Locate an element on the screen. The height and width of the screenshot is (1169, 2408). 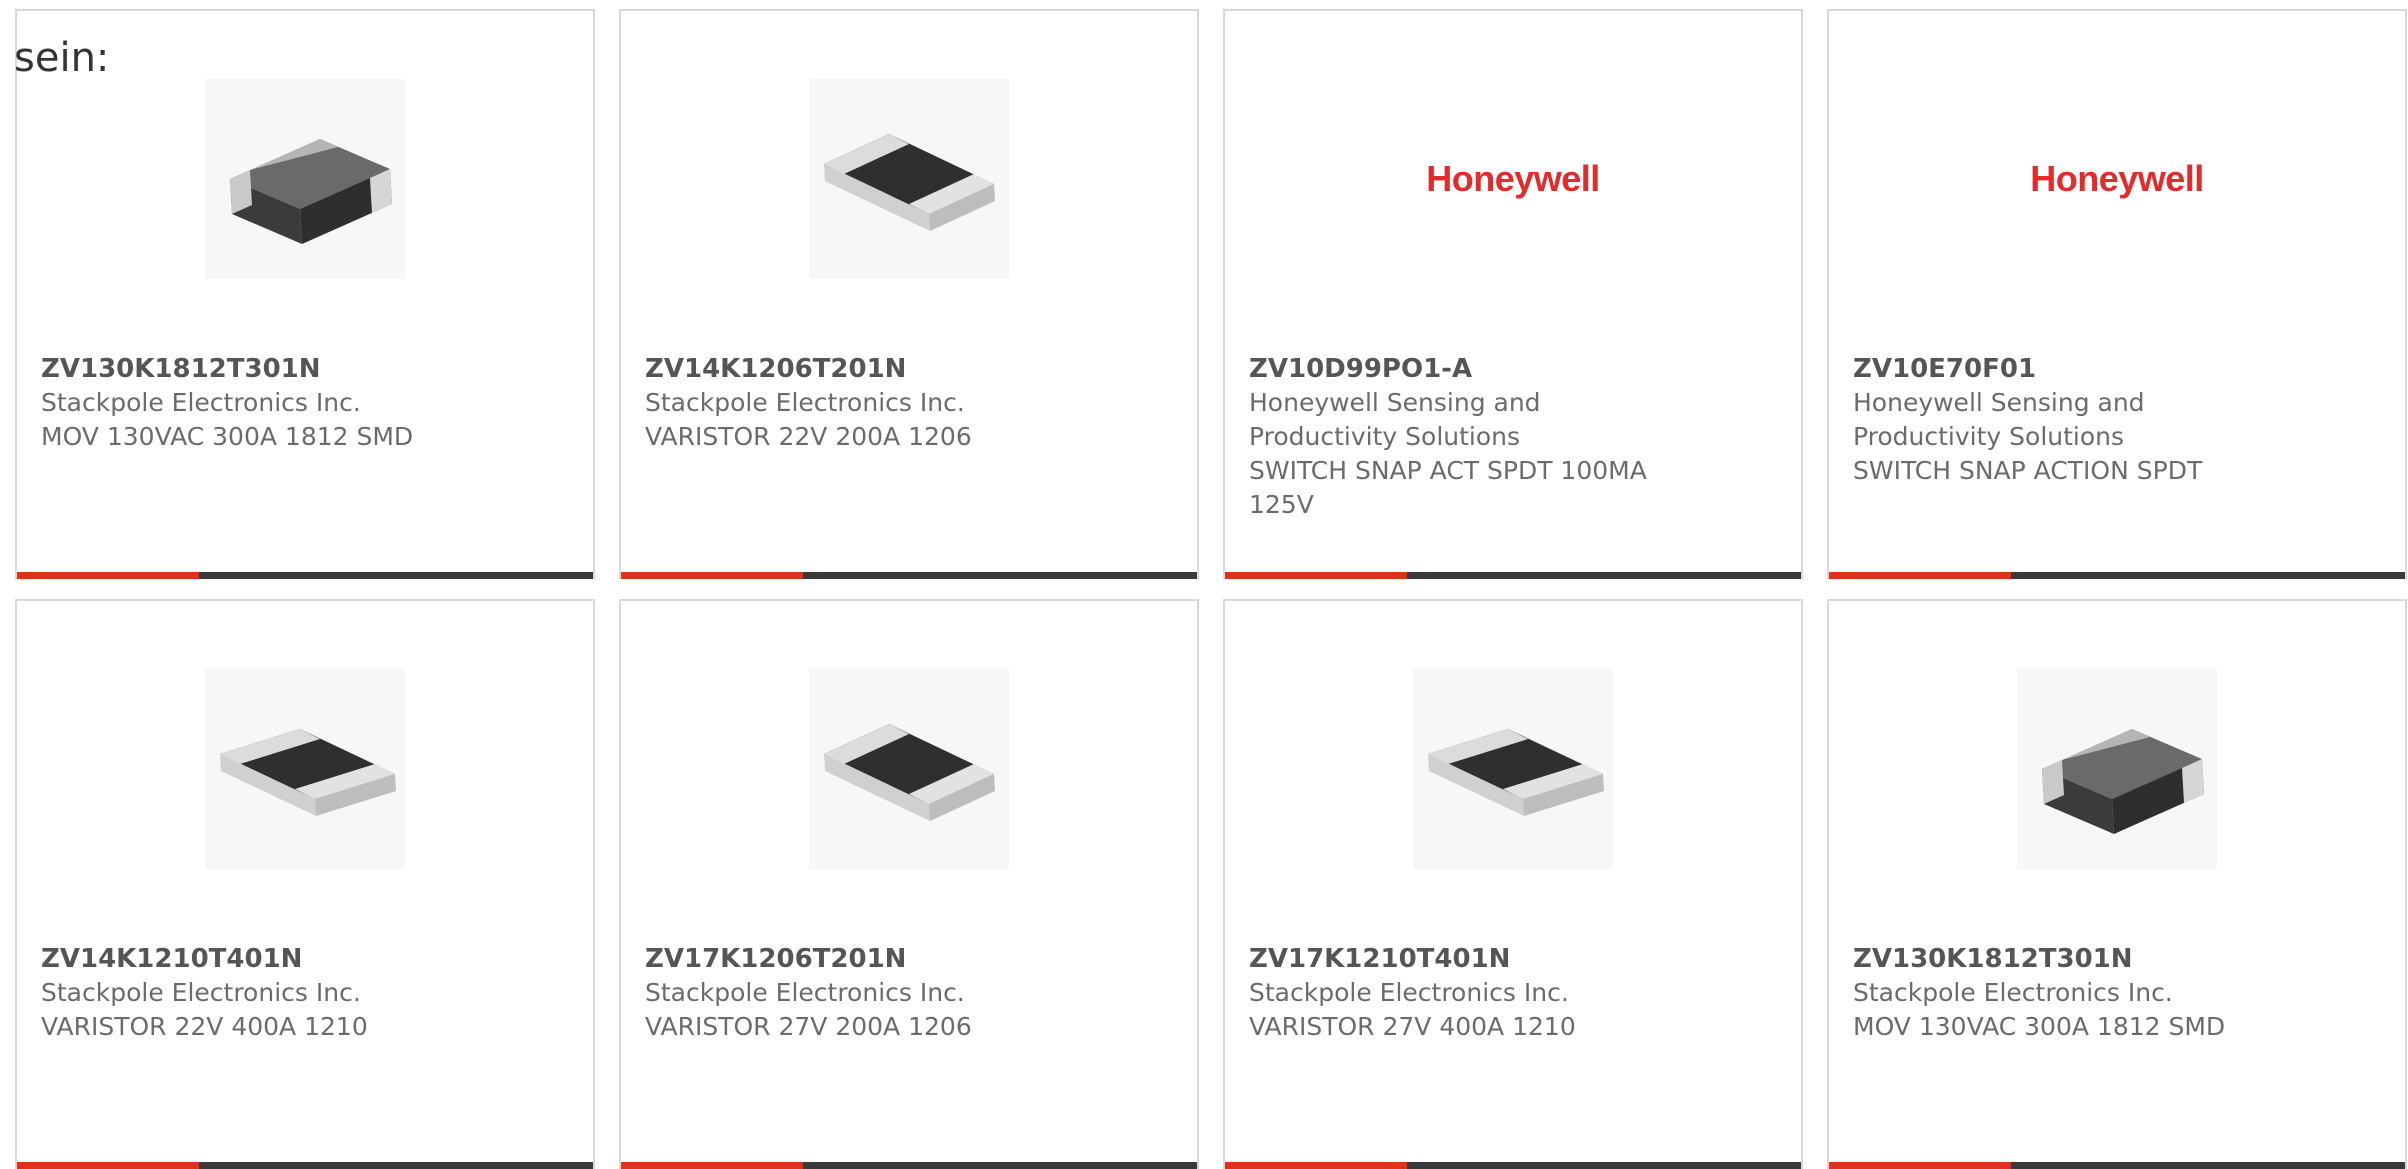
description: VARISTOR 27V 200A 1206 is located at coordinates (808, 1026).